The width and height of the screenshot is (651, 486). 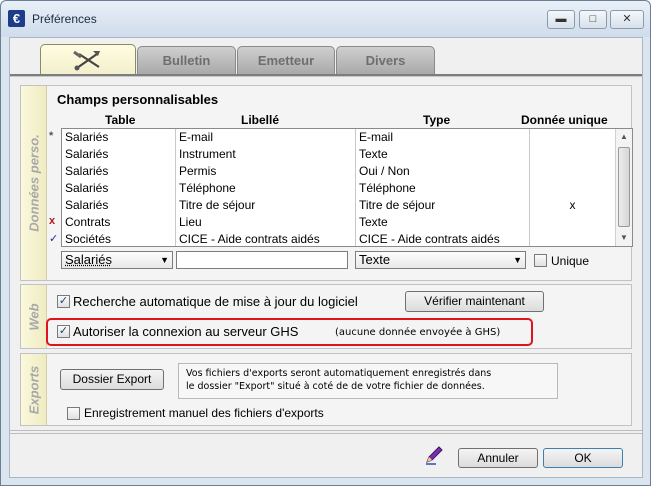 What do you see at coordinates (443, 205) in the screenshot?
I see `cell-type: Titre de séjour` at bounding box center [443, 205].